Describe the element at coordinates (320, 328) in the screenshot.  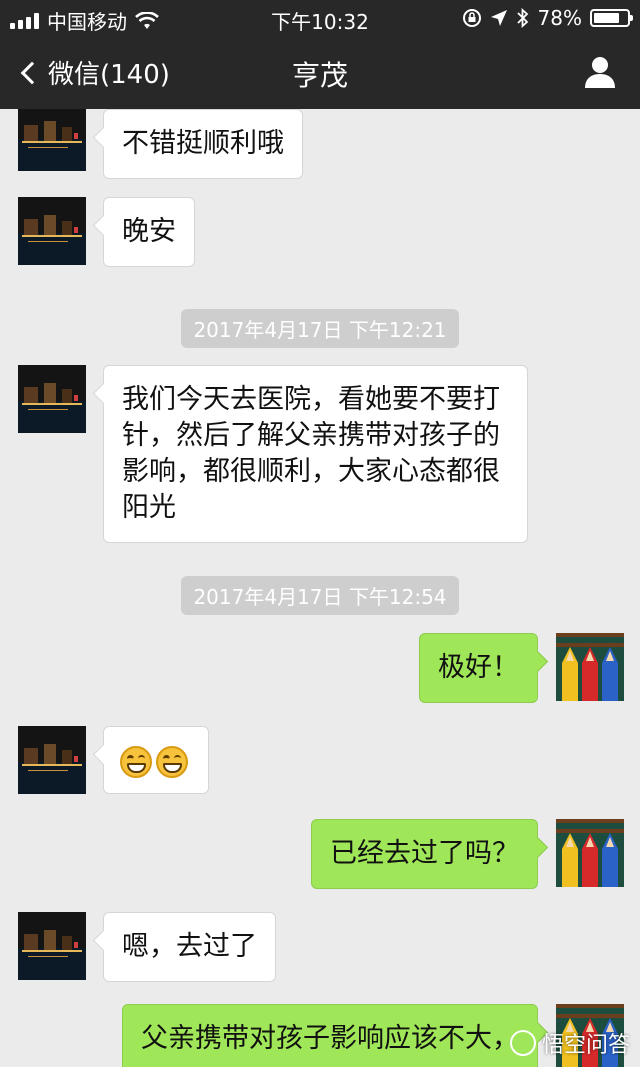
I see `timestamp: 2017年4月17日 下午12:21` at that location.